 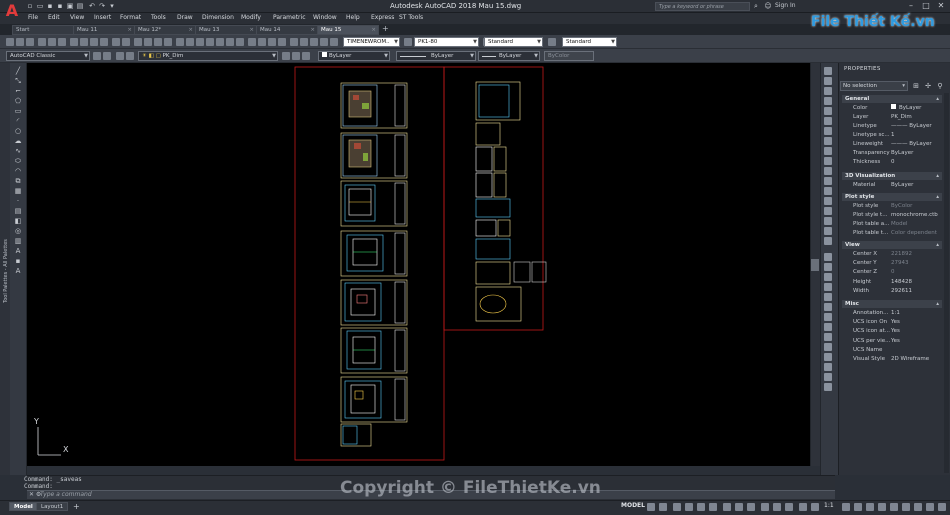 What do you see at coordinates (785, 5) in the screenshot?
I see `sign-in-link: Sign In` at bounding box center [785, 5].